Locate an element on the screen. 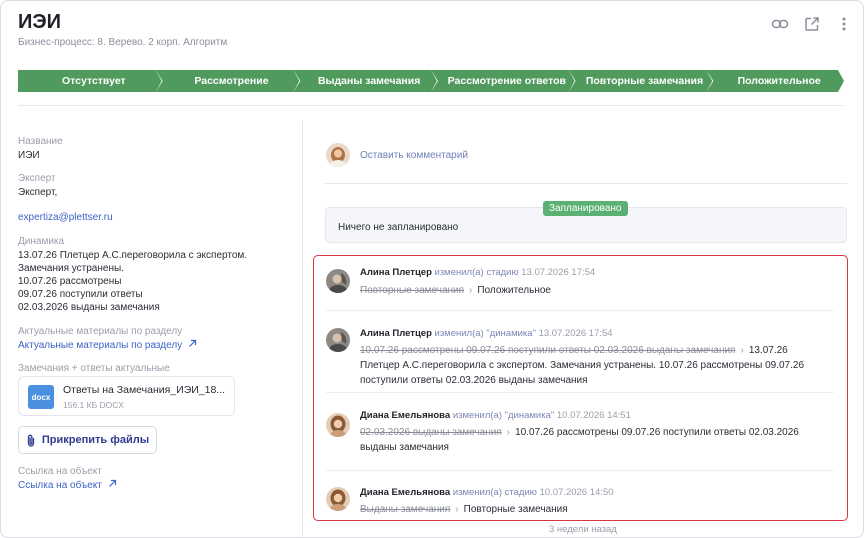 Image resolution: width=864 pixels, height=538 pixels. history-date: 10.07.2026 14:50 is located at coordinates (576, 492).